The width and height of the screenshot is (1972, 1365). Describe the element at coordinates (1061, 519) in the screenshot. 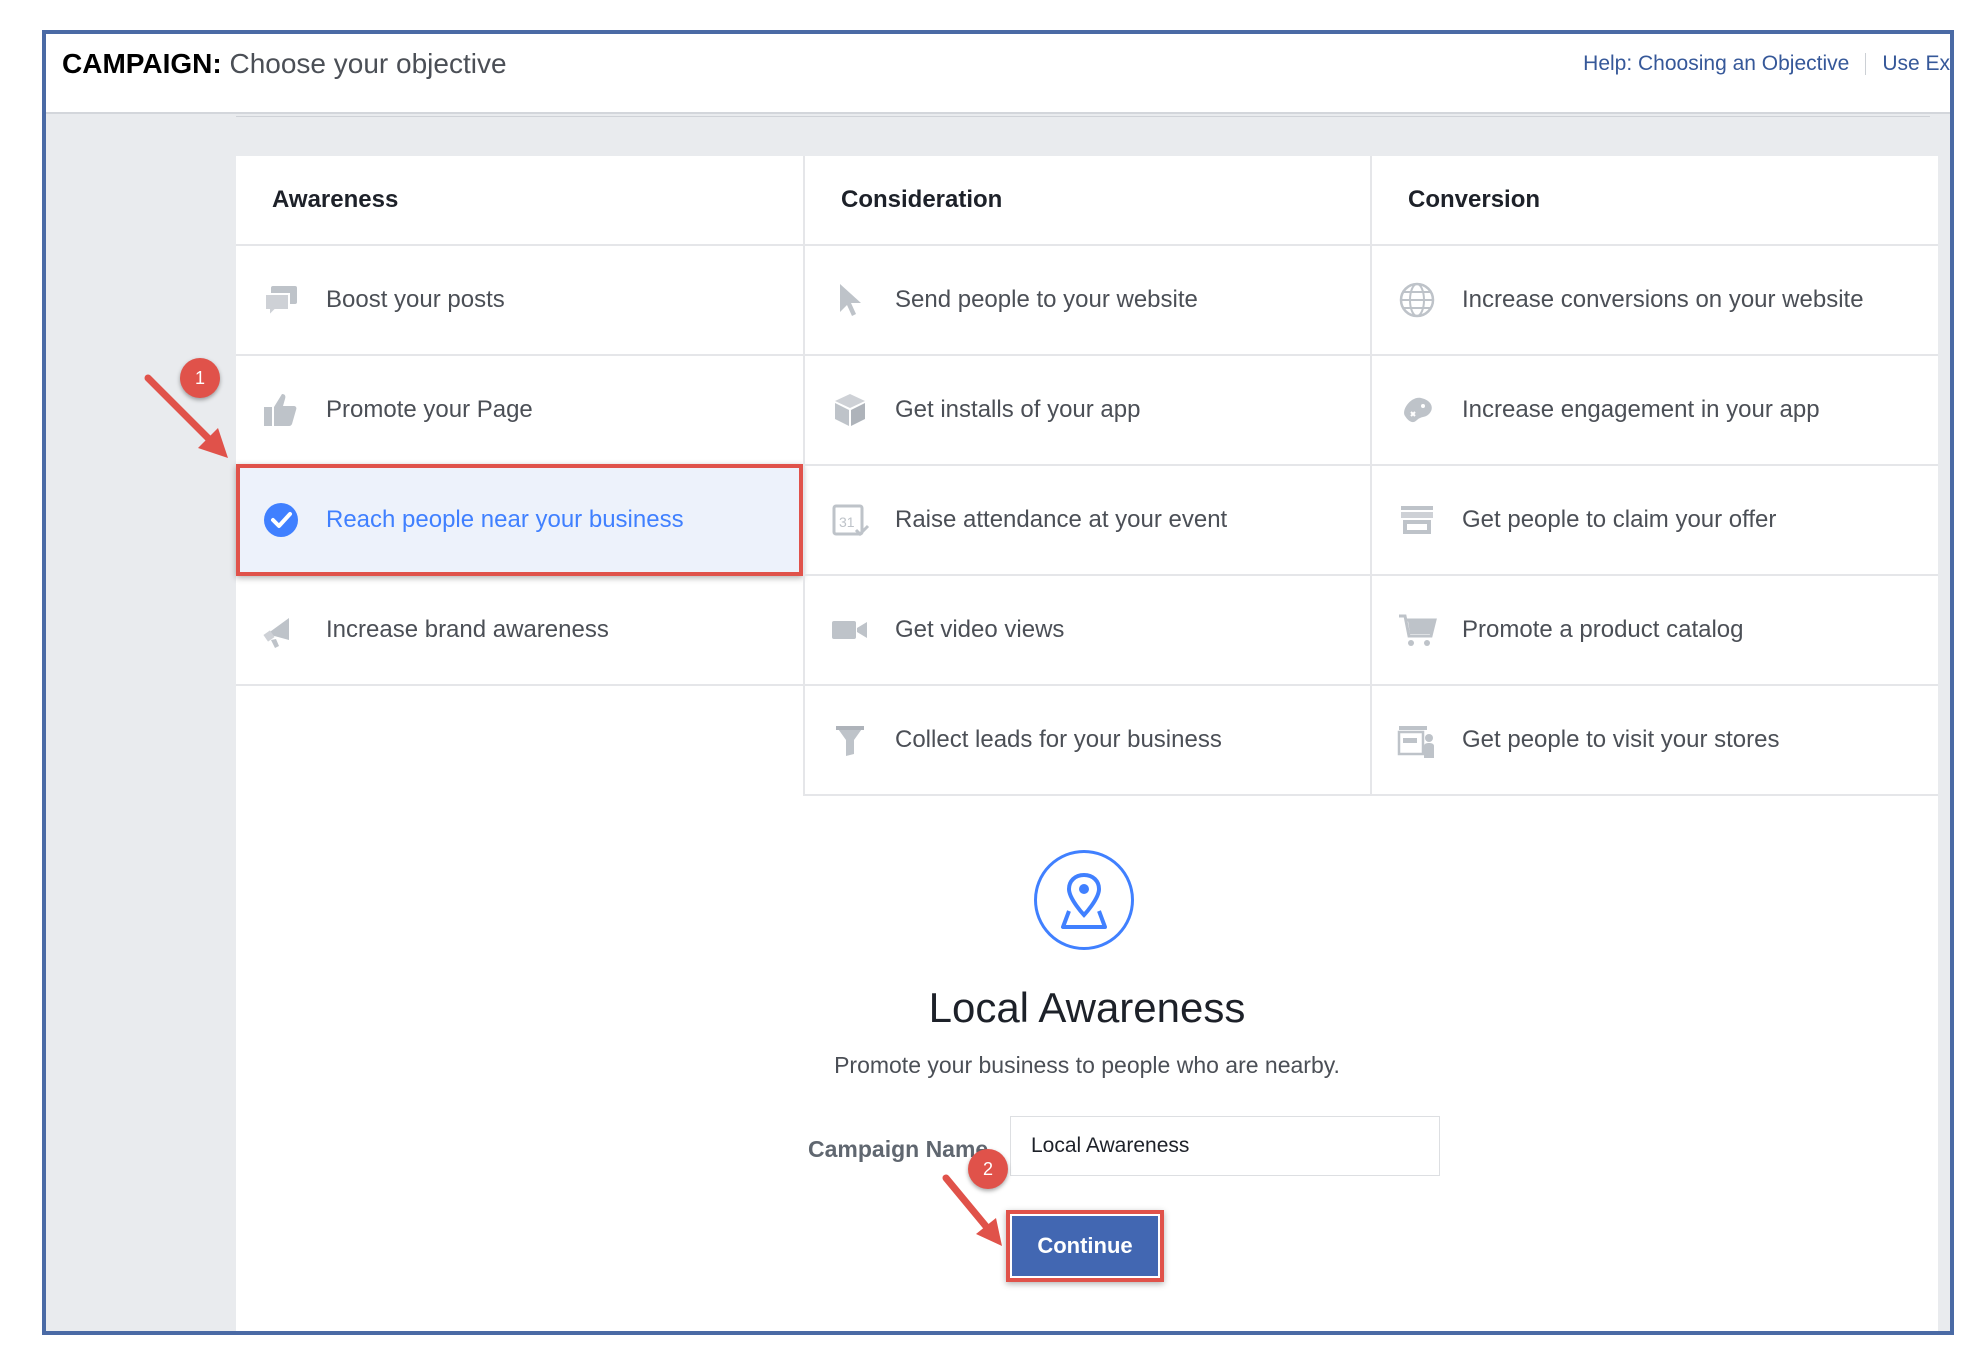

I see `objective-label: Raise attendance at your event` at that location.